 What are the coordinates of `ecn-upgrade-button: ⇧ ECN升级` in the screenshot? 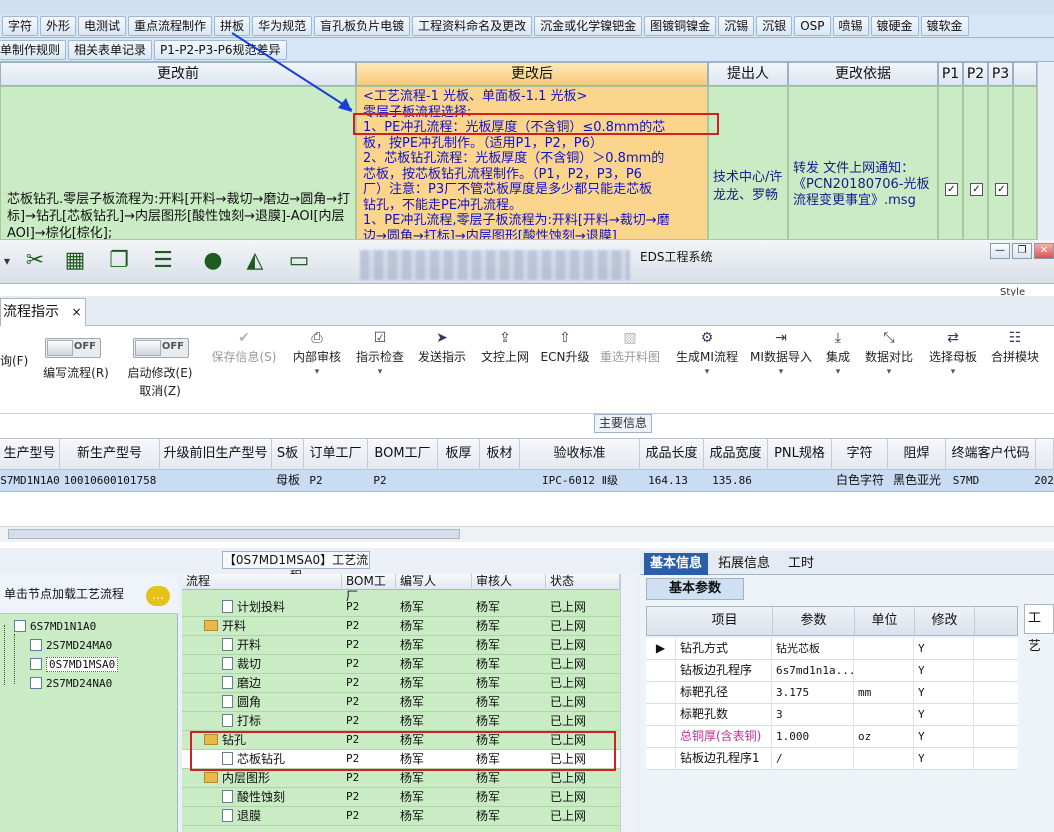 It's located at (565, 363).